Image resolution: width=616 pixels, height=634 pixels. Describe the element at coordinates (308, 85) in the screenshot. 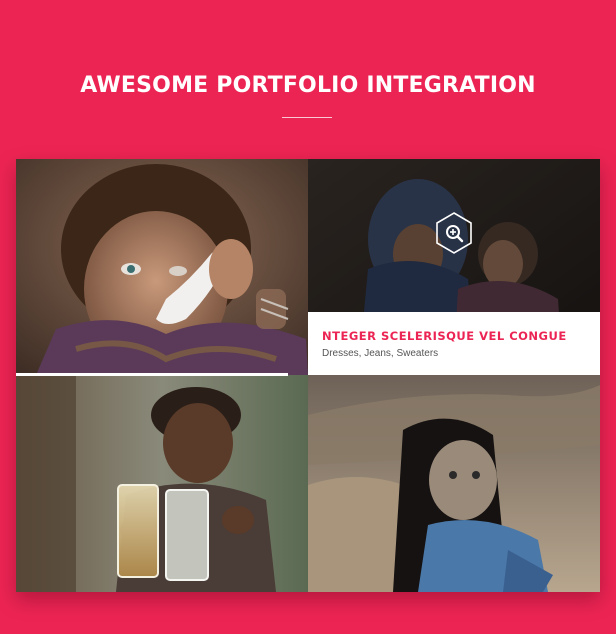

I see `section-title: AWESOME PORTFOLIO INTEGRATION` at that location.